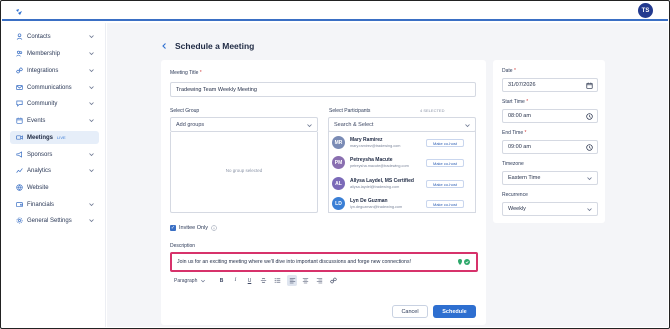 Image resolution: width=670 pixels, height=329 pixels. I want to click on membership-icon, so click(19, 53).